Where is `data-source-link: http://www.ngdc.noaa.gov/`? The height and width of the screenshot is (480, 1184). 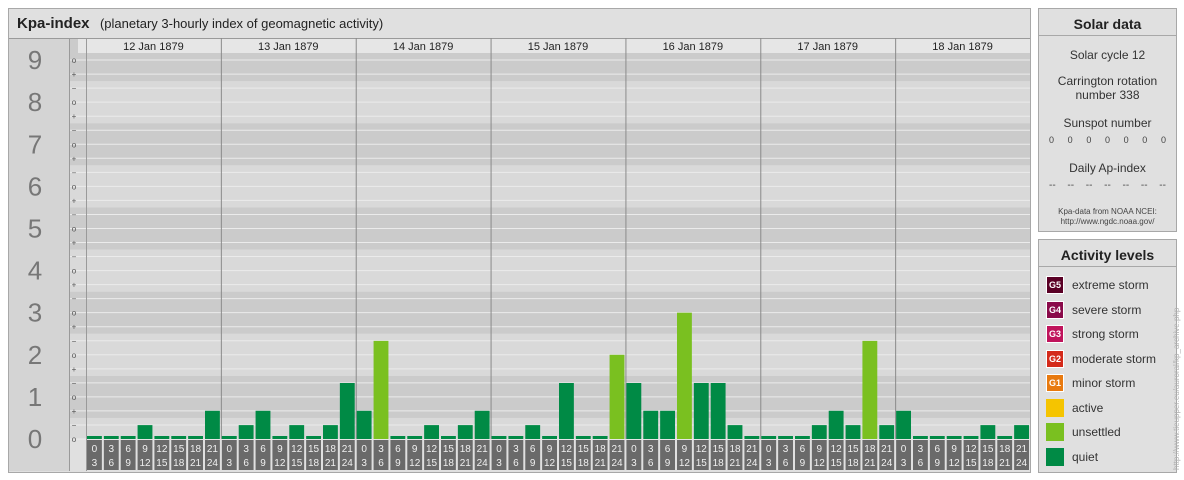
data-source-link: http://www.ngdc.noaa.gov/ is located at coordinates (1107, 222).